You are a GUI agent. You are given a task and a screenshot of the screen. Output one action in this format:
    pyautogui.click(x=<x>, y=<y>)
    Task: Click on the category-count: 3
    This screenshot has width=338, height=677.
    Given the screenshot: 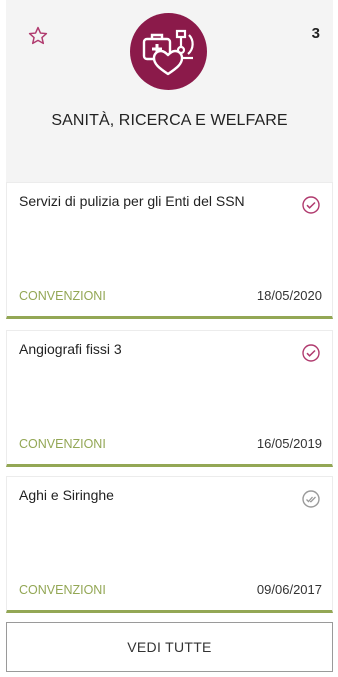 What is the action you would take?
    pyautogui.click(x=315, y=33)
    